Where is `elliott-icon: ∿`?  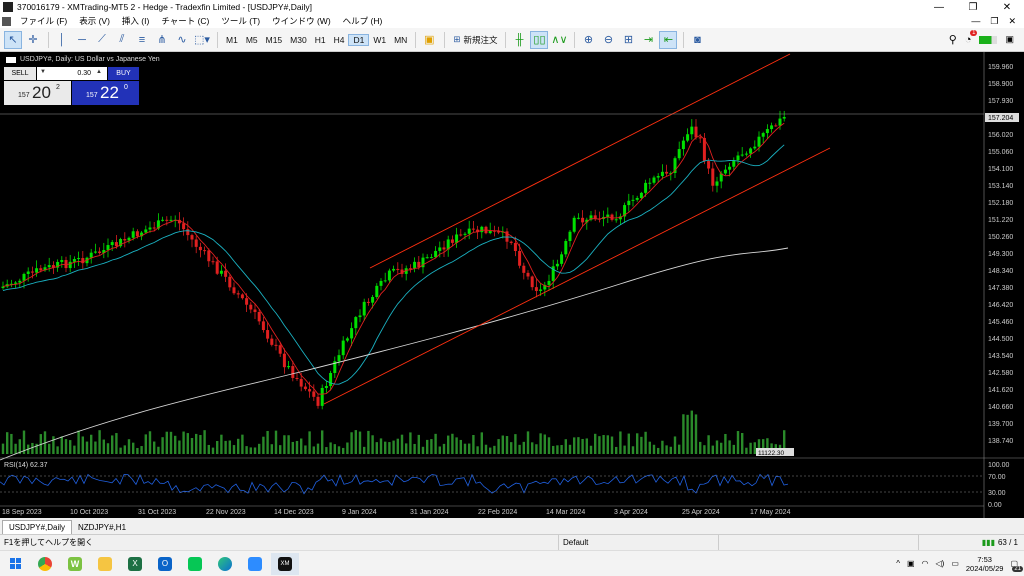
elliott-icon: ∿ is located at coordinates (182, 40).